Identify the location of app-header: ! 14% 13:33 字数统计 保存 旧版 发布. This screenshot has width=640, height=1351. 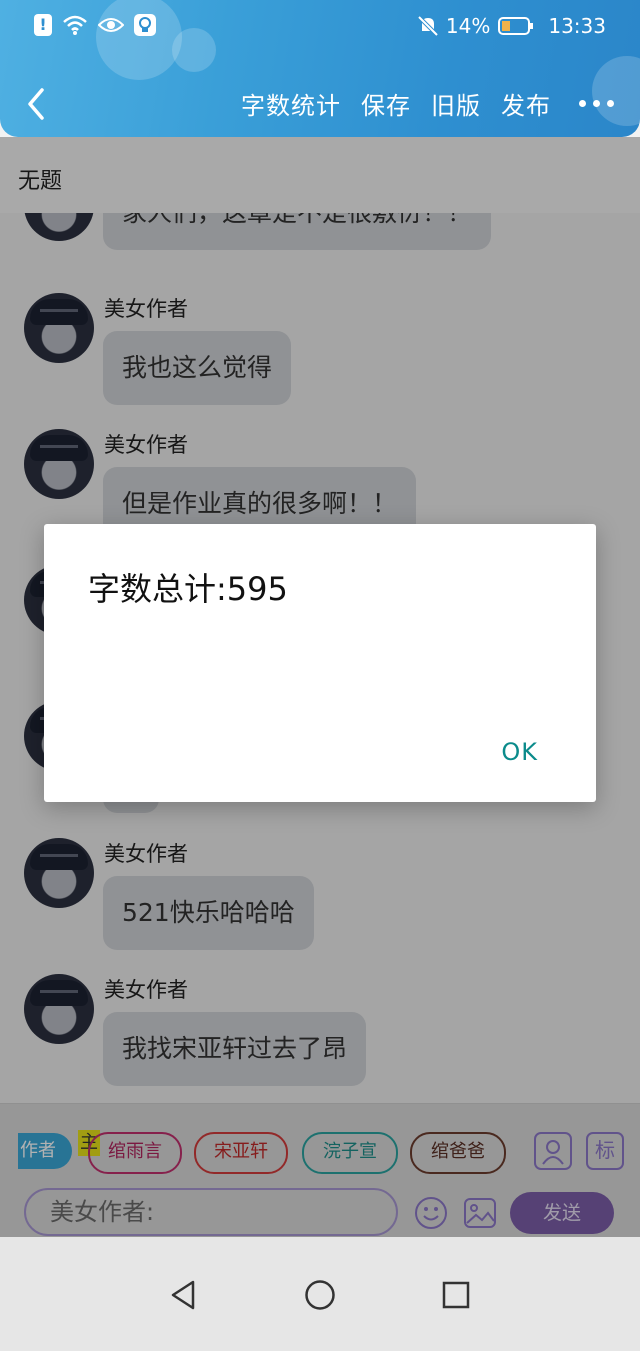
(320, 68).